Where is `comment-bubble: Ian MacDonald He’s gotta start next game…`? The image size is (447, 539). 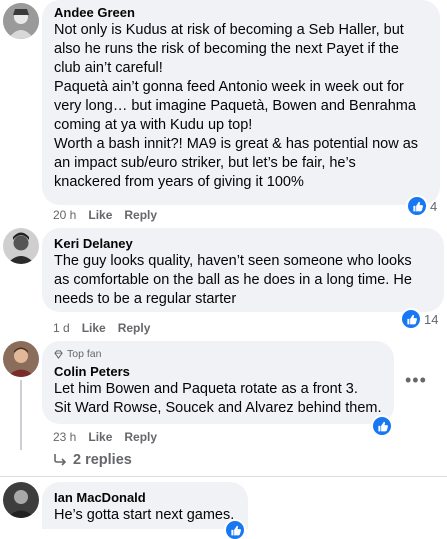
comment-bubble: Ian MacDonald He’s gotta start next game… is located at coordinates (145, 505).